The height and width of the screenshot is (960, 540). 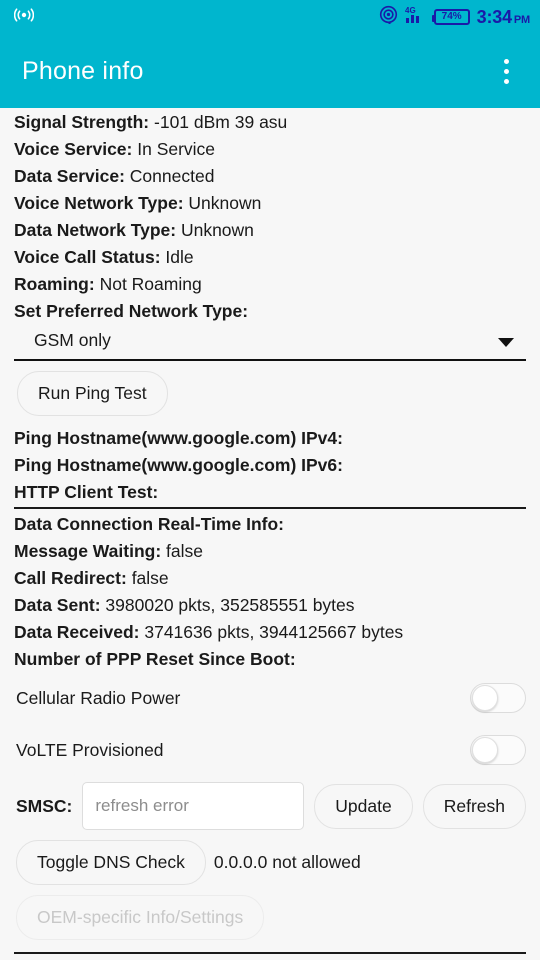 I want to click on info-value: -101 dBm 39 asu, so click(x=221, y=122).